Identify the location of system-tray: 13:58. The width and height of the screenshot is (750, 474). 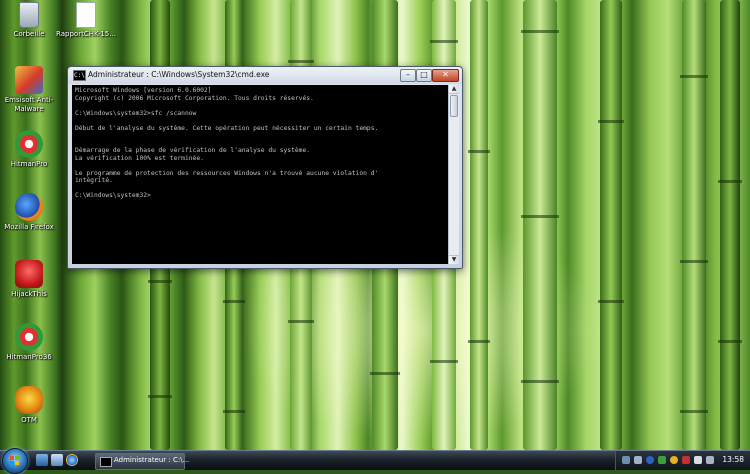
(682, 460).